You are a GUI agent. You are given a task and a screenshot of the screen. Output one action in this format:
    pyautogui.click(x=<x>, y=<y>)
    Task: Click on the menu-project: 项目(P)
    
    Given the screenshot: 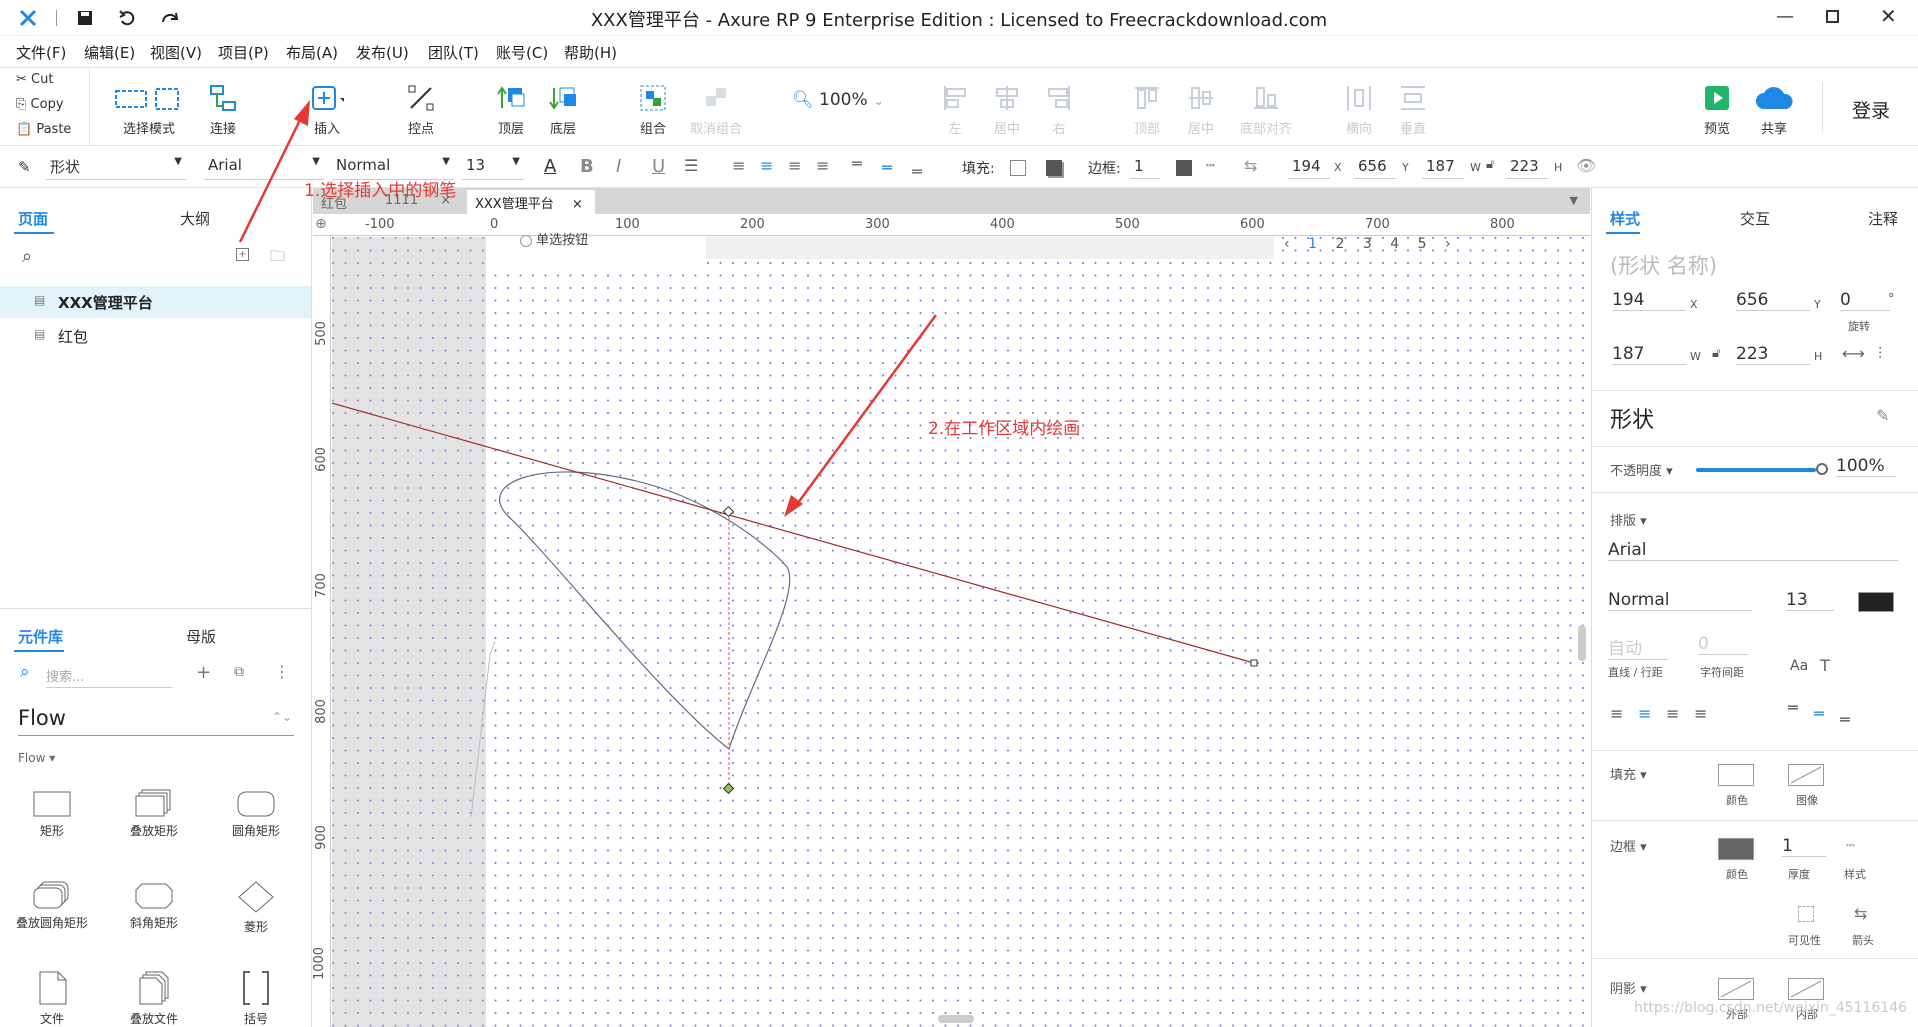 What is the action you would take?
    pyautogui.click(x=243, y=52)
    